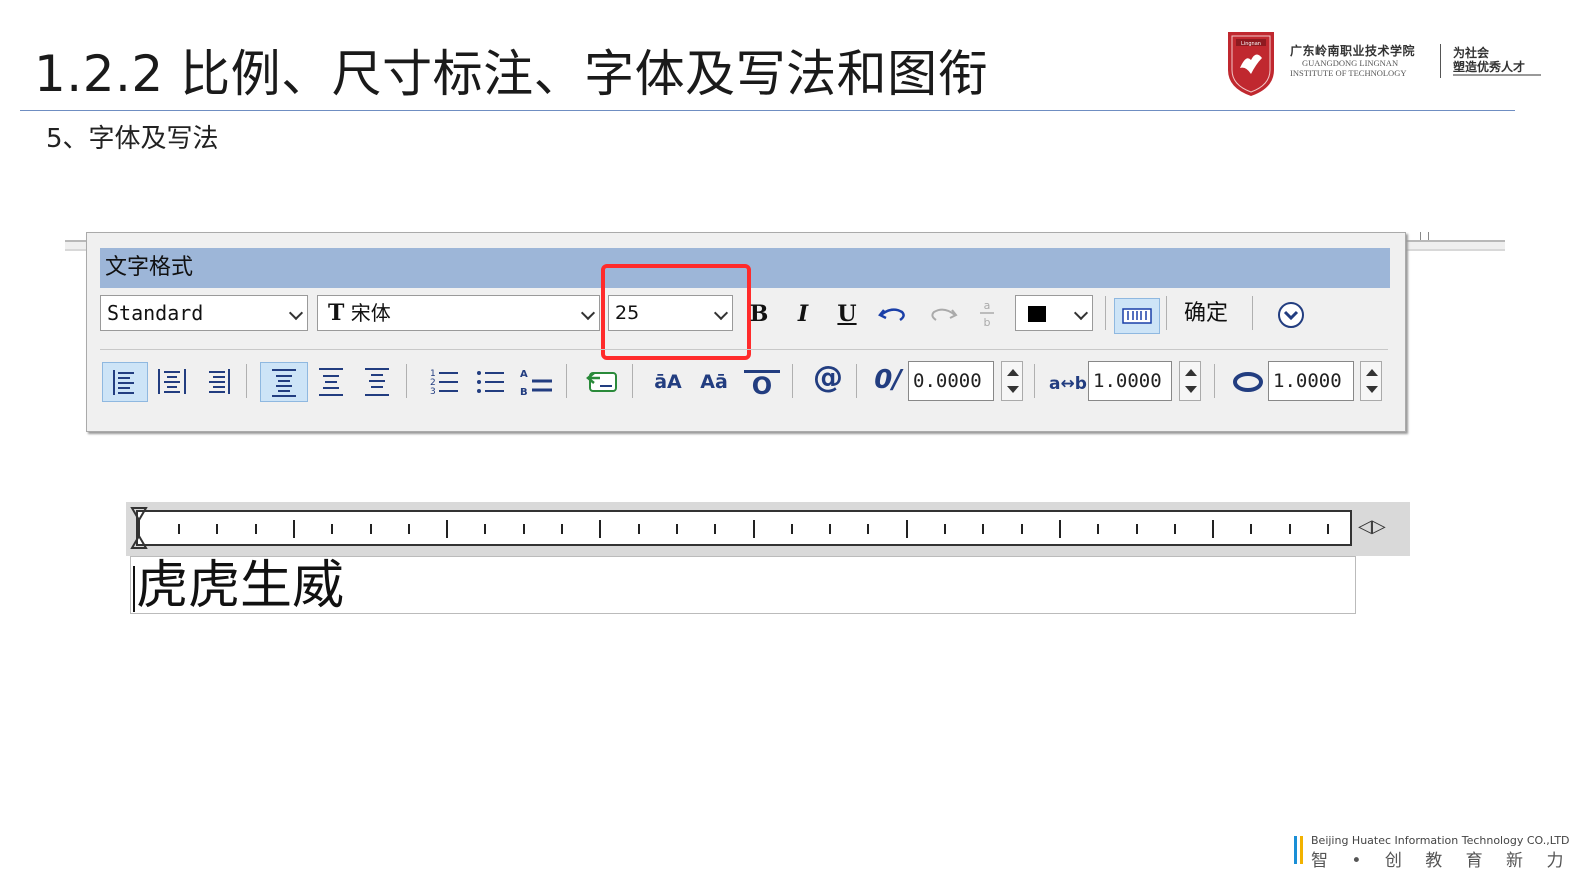  Describe the element at coordinates (139, 528) in the screenshot. I see `indent-marker-icon` at that location.